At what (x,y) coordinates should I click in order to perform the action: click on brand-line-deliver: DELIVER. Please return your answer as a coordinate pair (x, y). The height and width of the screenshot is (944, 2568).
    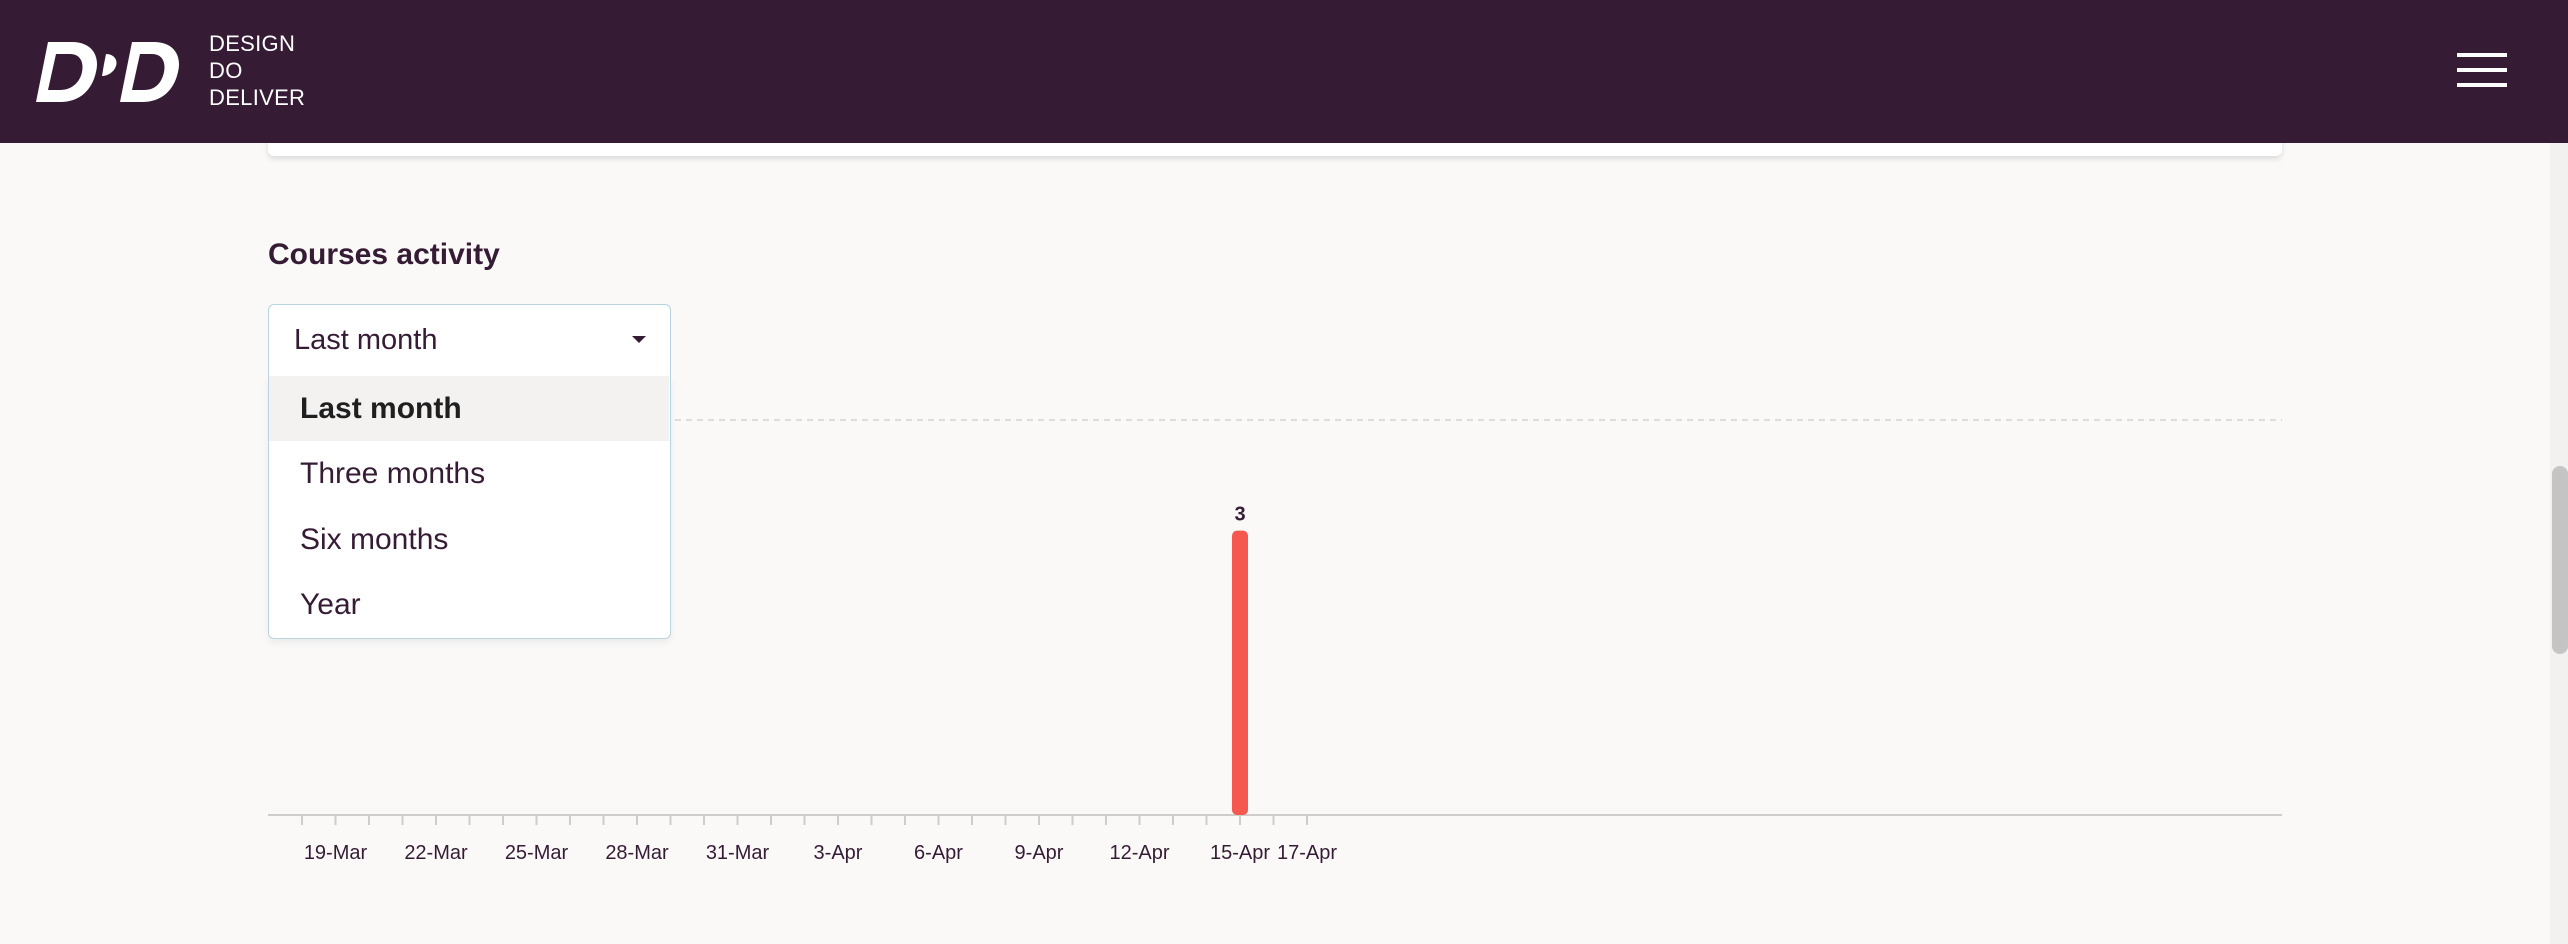
    Looking at the image, I should click on (257, 97).